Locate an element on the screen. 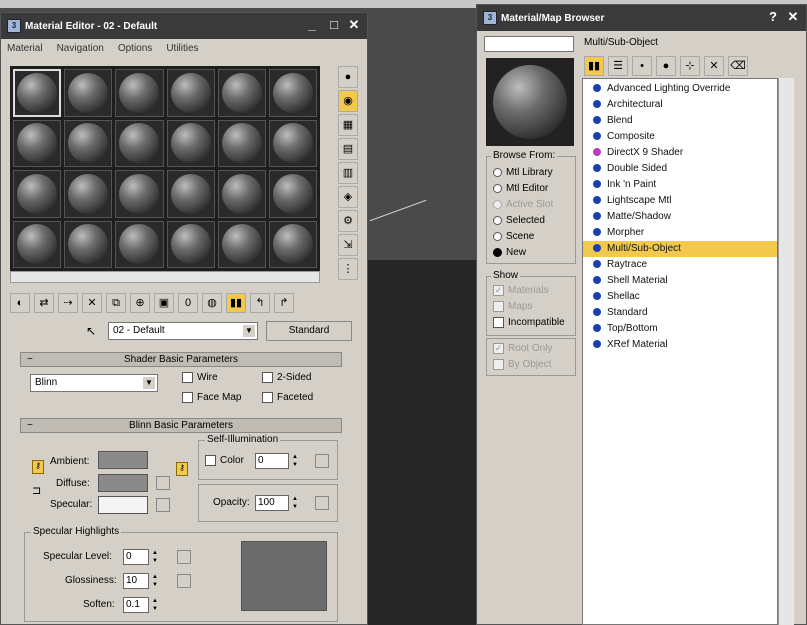 The height and width of the screenshot is (625, 807). show-map-in-viewport-icon: ◍ is located at coordinates (212, 303).